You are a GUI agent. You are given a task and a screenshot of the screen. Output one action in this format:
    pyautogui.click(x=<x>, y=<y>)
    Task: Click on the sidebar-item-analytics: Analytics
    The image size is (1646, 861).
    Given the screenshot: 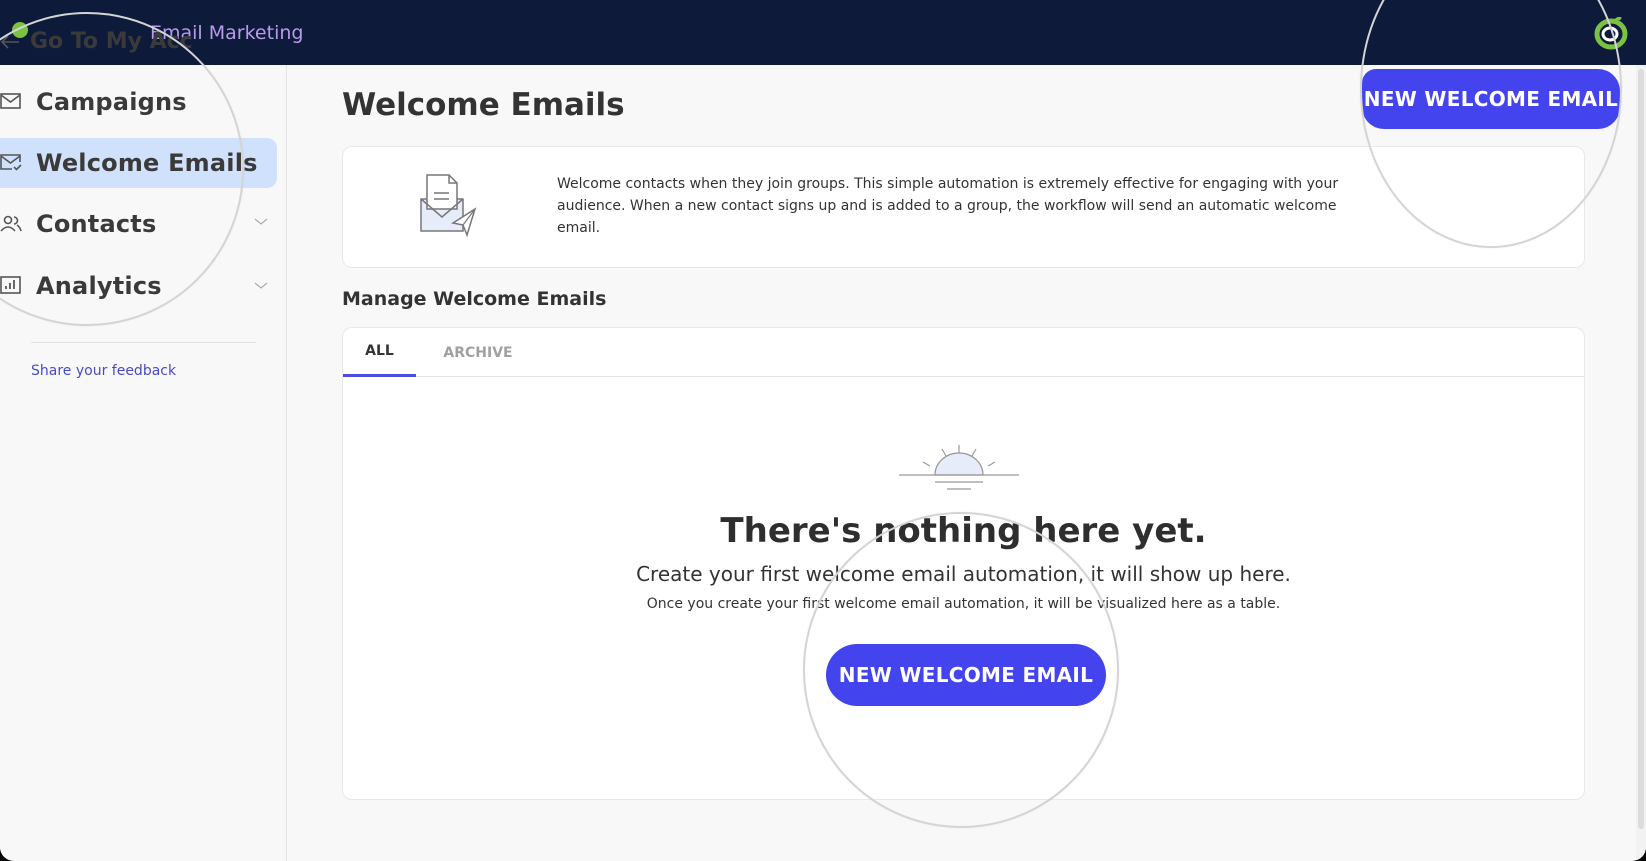 What is the action you would take?
    pyautogui.click(x=138, y=286)
    